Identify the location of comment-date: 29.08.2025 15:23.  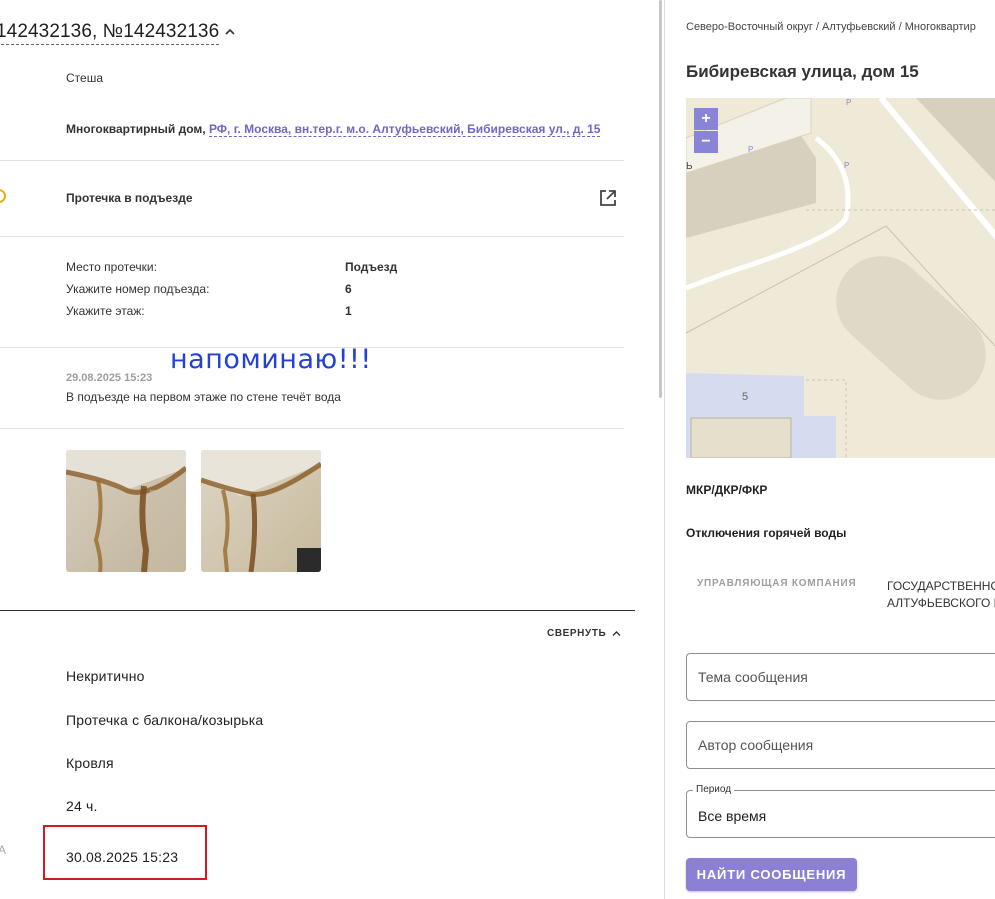
(109, 378).